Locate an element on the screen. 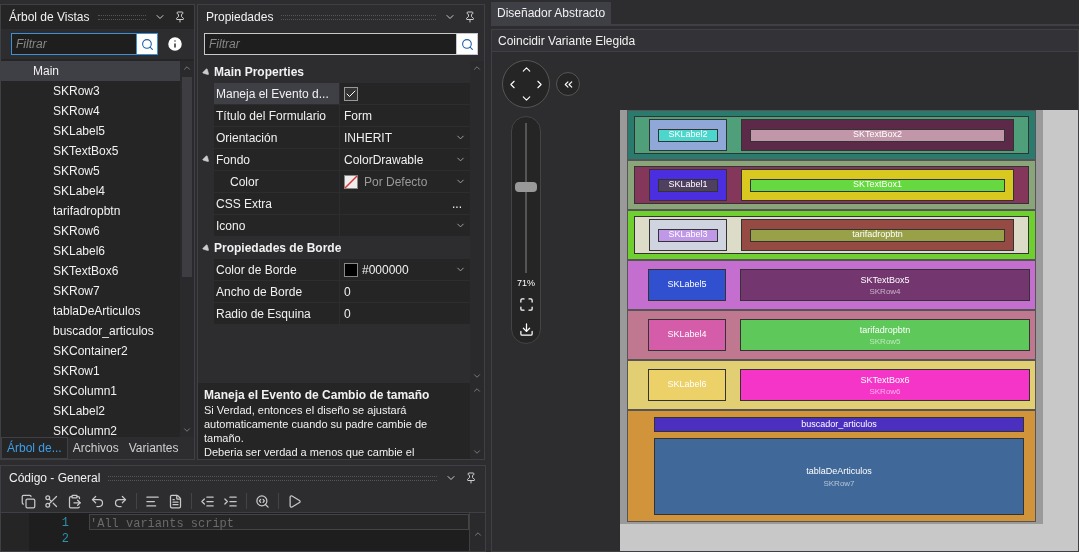 The height and width of the screenshot is (552, 1079). tree-item: SKLabel4 is located at coordinates (90, 191).